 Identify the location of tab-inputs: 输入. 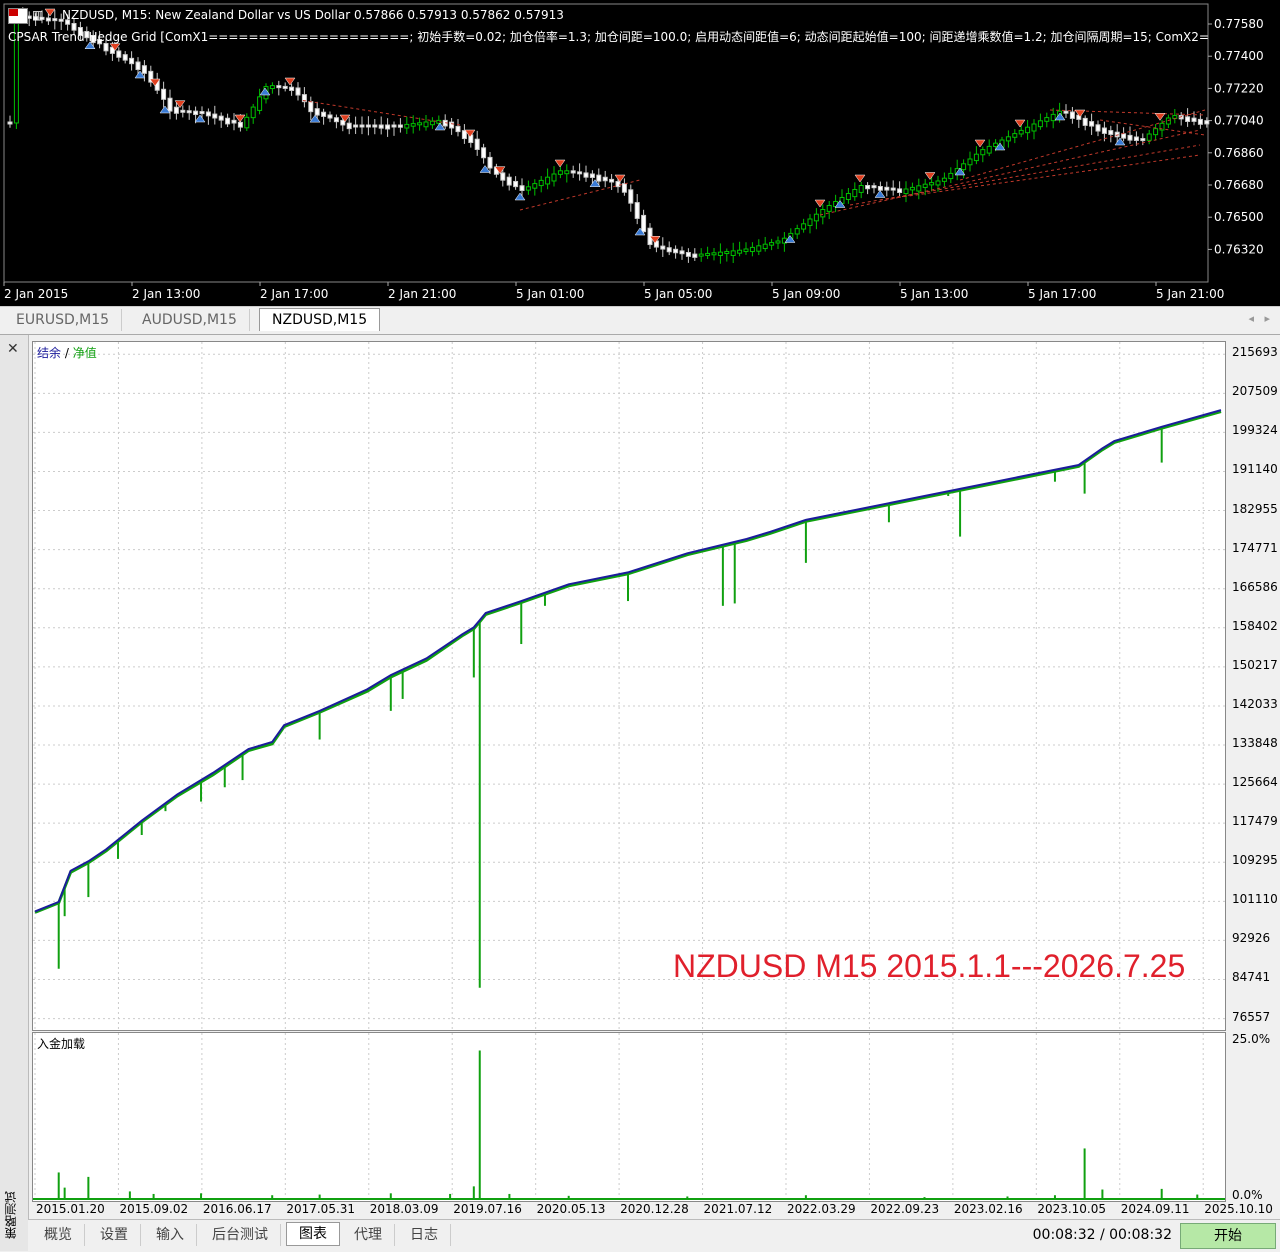
(170, 1235).